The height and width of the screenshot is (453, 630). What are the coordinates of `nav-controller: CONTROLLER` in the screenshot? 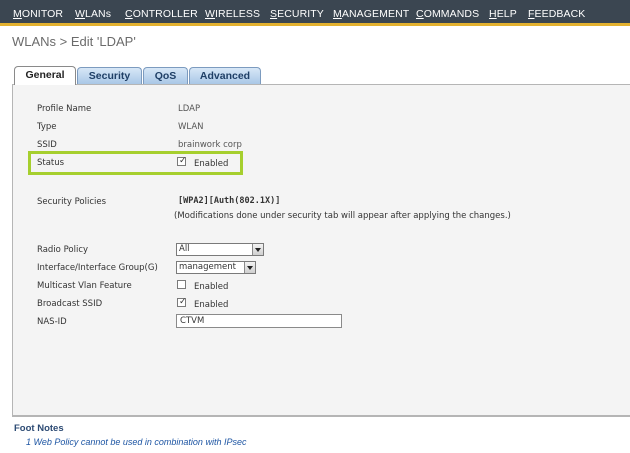 It's located at (161, 14).